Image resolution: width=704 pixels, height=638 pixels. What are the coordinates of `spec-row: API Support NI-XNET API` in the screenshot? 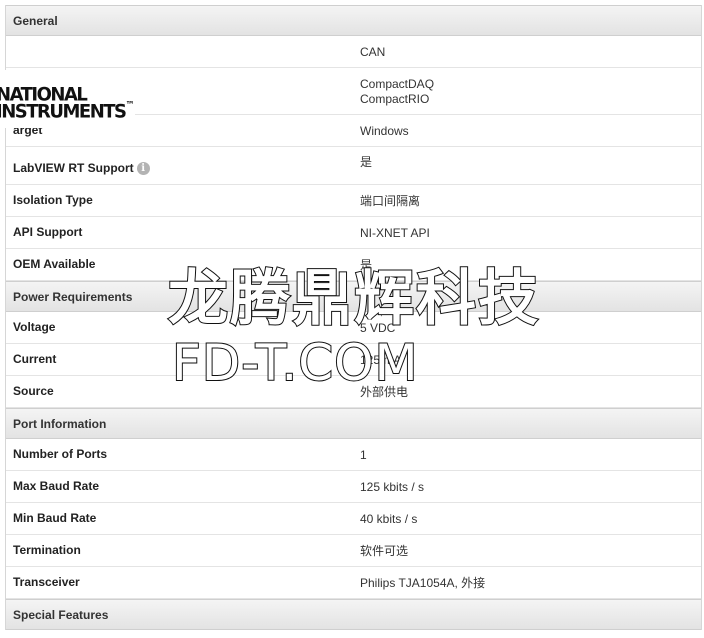 It's located at (353, 233).